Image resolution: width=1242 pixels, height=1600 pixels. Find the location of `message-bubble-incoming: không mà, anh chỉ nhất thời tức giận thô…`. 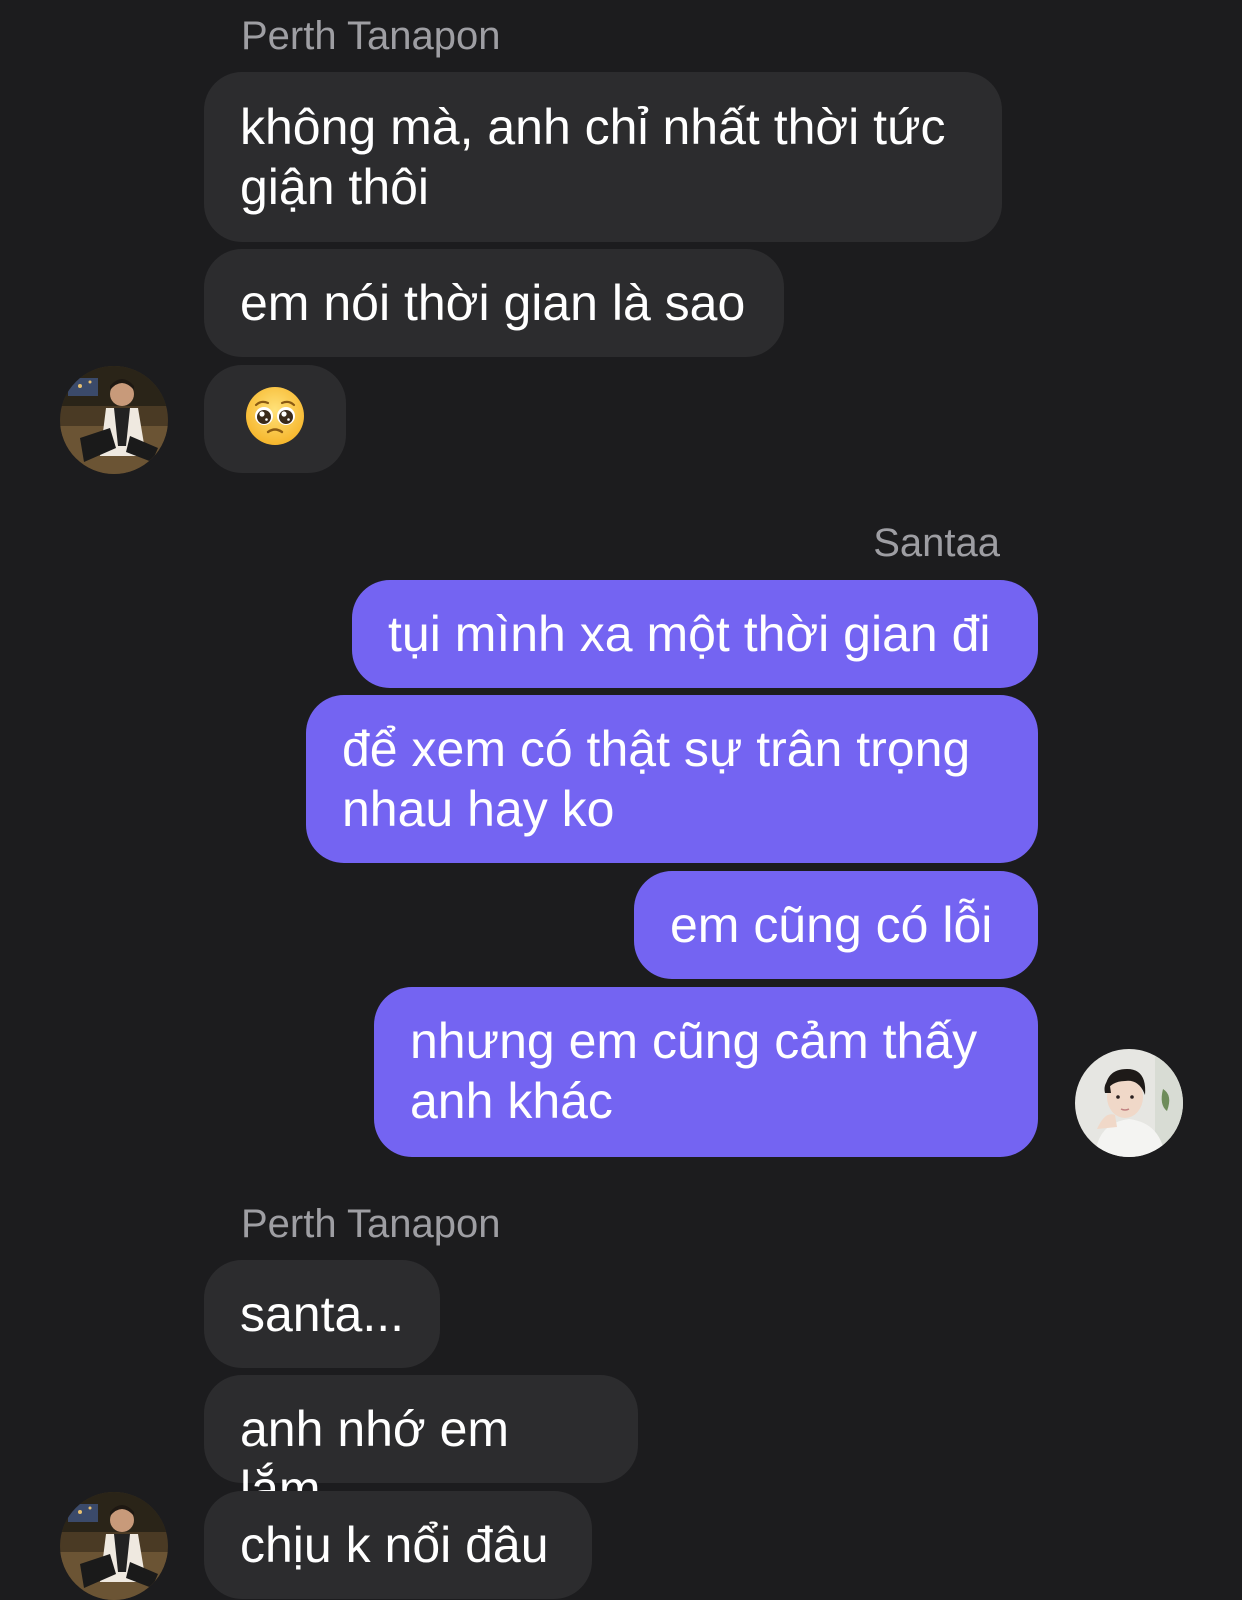

message-bubble-incoming: không mà, anh chỉ nhất thời tức giận thô… is located at coordinates (603, 157).